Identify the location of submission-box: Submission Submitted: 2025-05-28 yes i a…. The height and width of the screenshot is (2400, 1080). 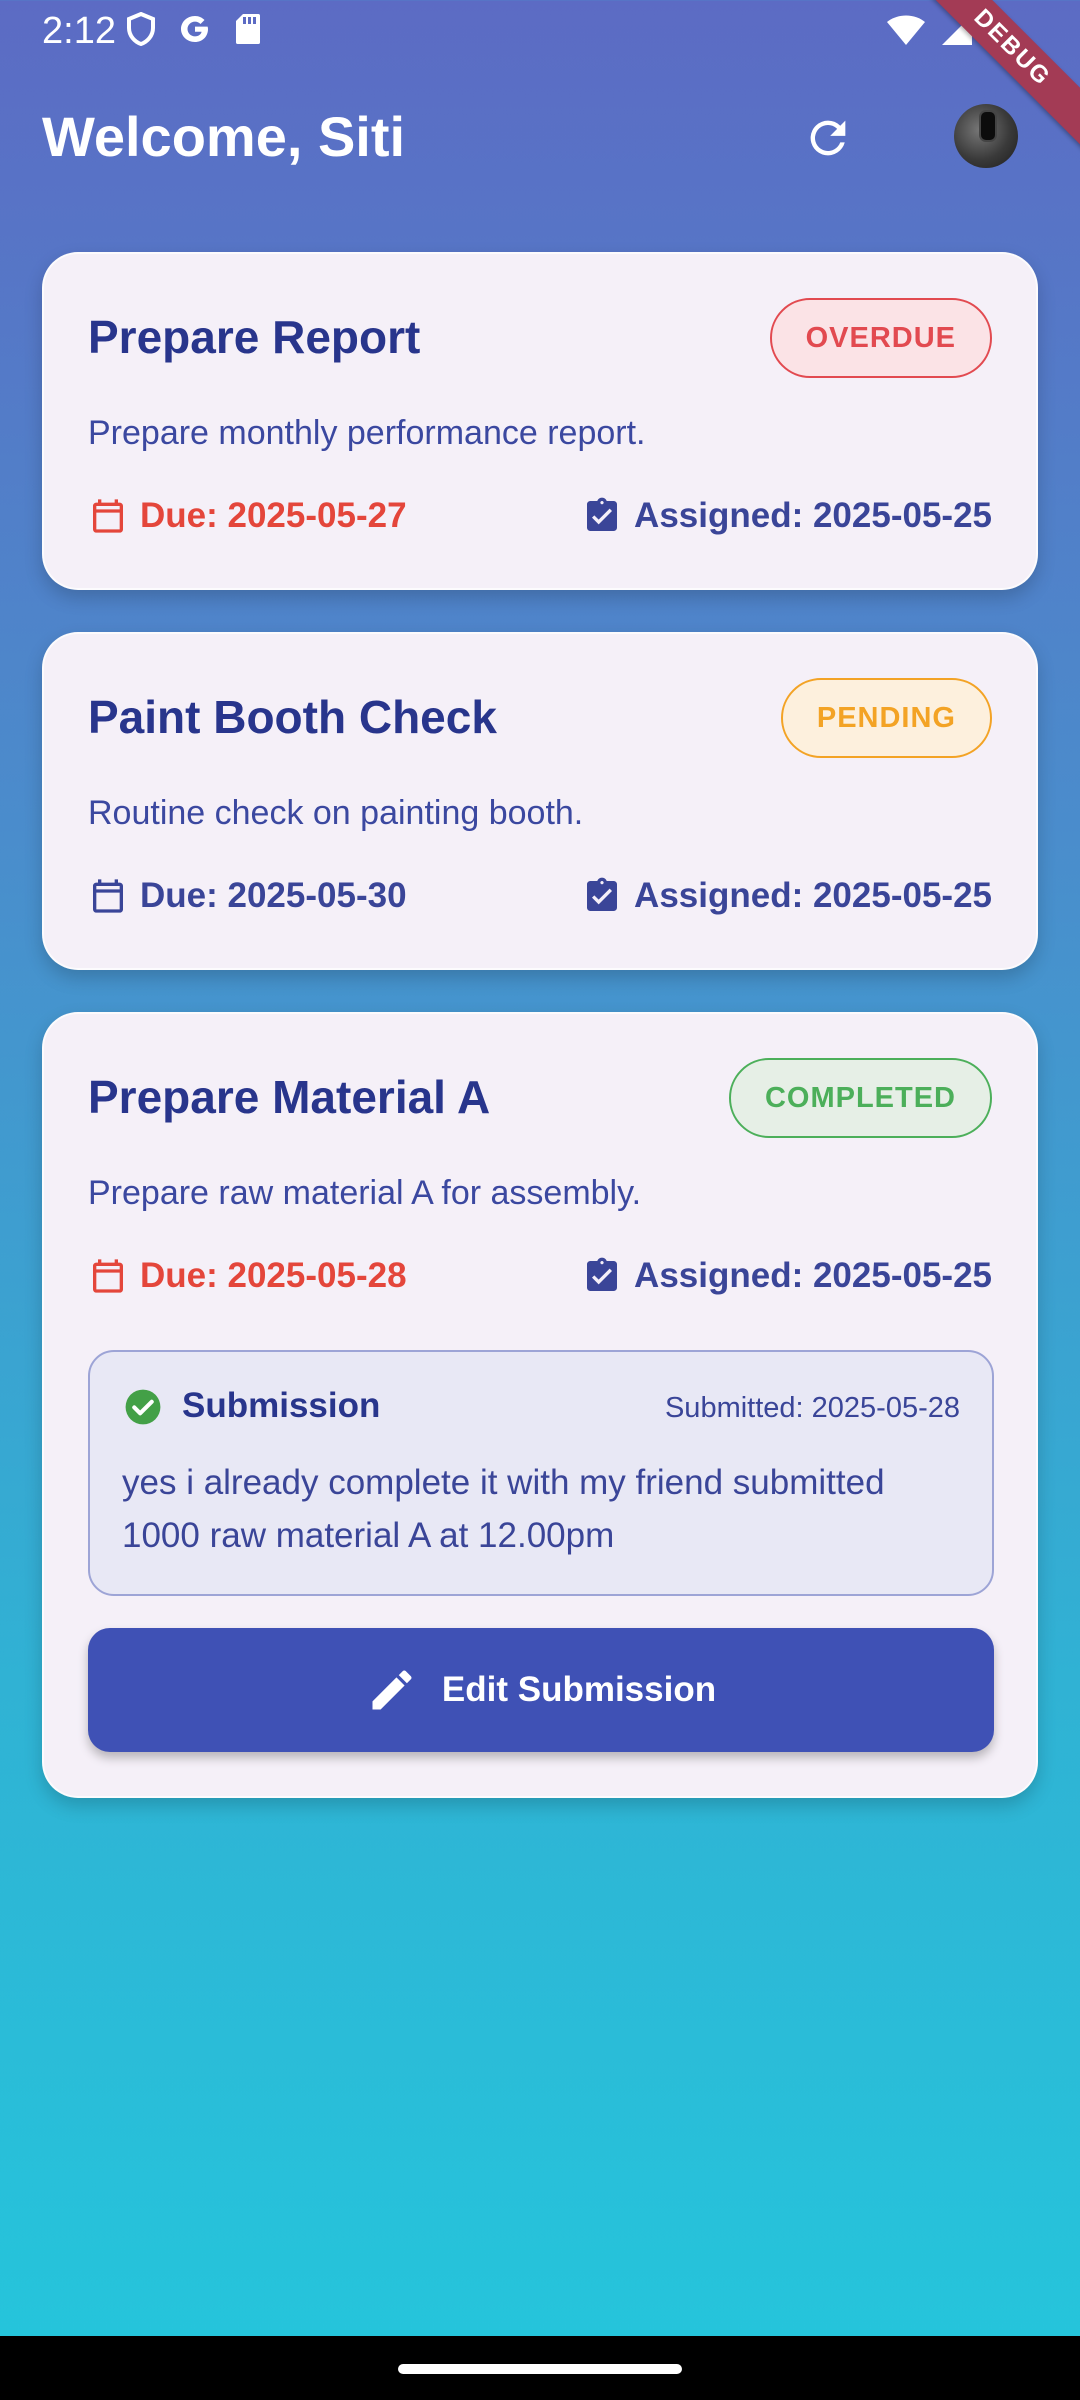
(541, 1473).